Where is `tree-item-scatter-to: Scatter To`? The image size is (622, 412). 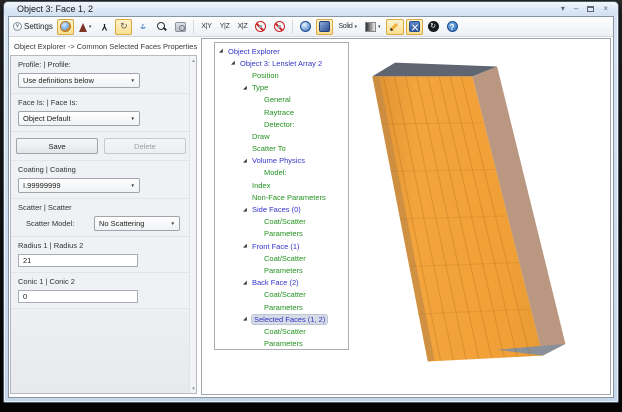
tree-item-scatter-to: Scatter To is located at coordinates (281, 149).